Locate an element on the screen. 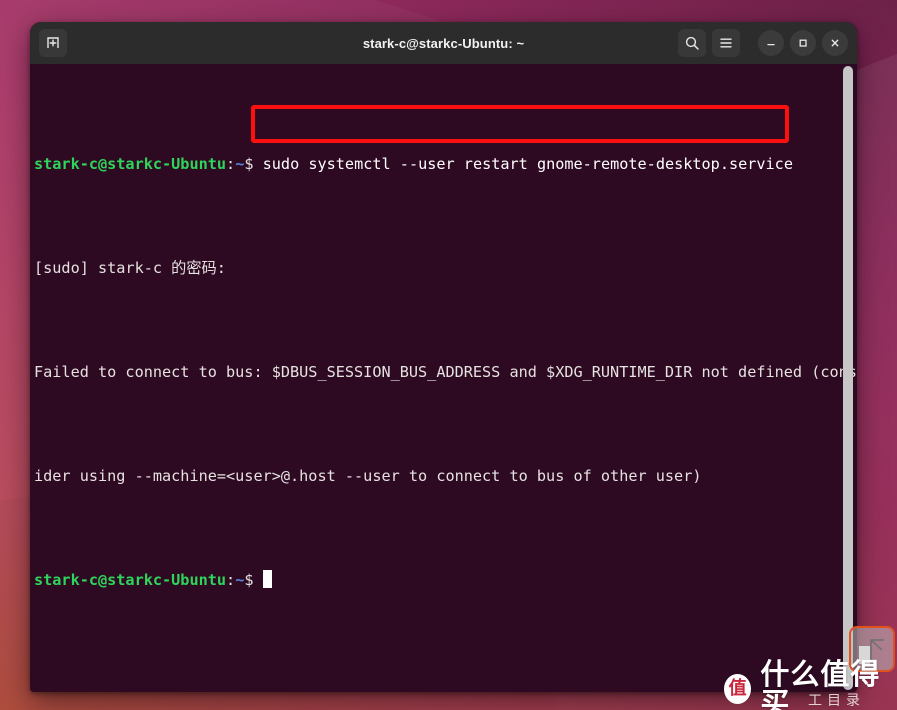 The image size is (897, 710). new-tab-button is located at coordinates (53, 43).